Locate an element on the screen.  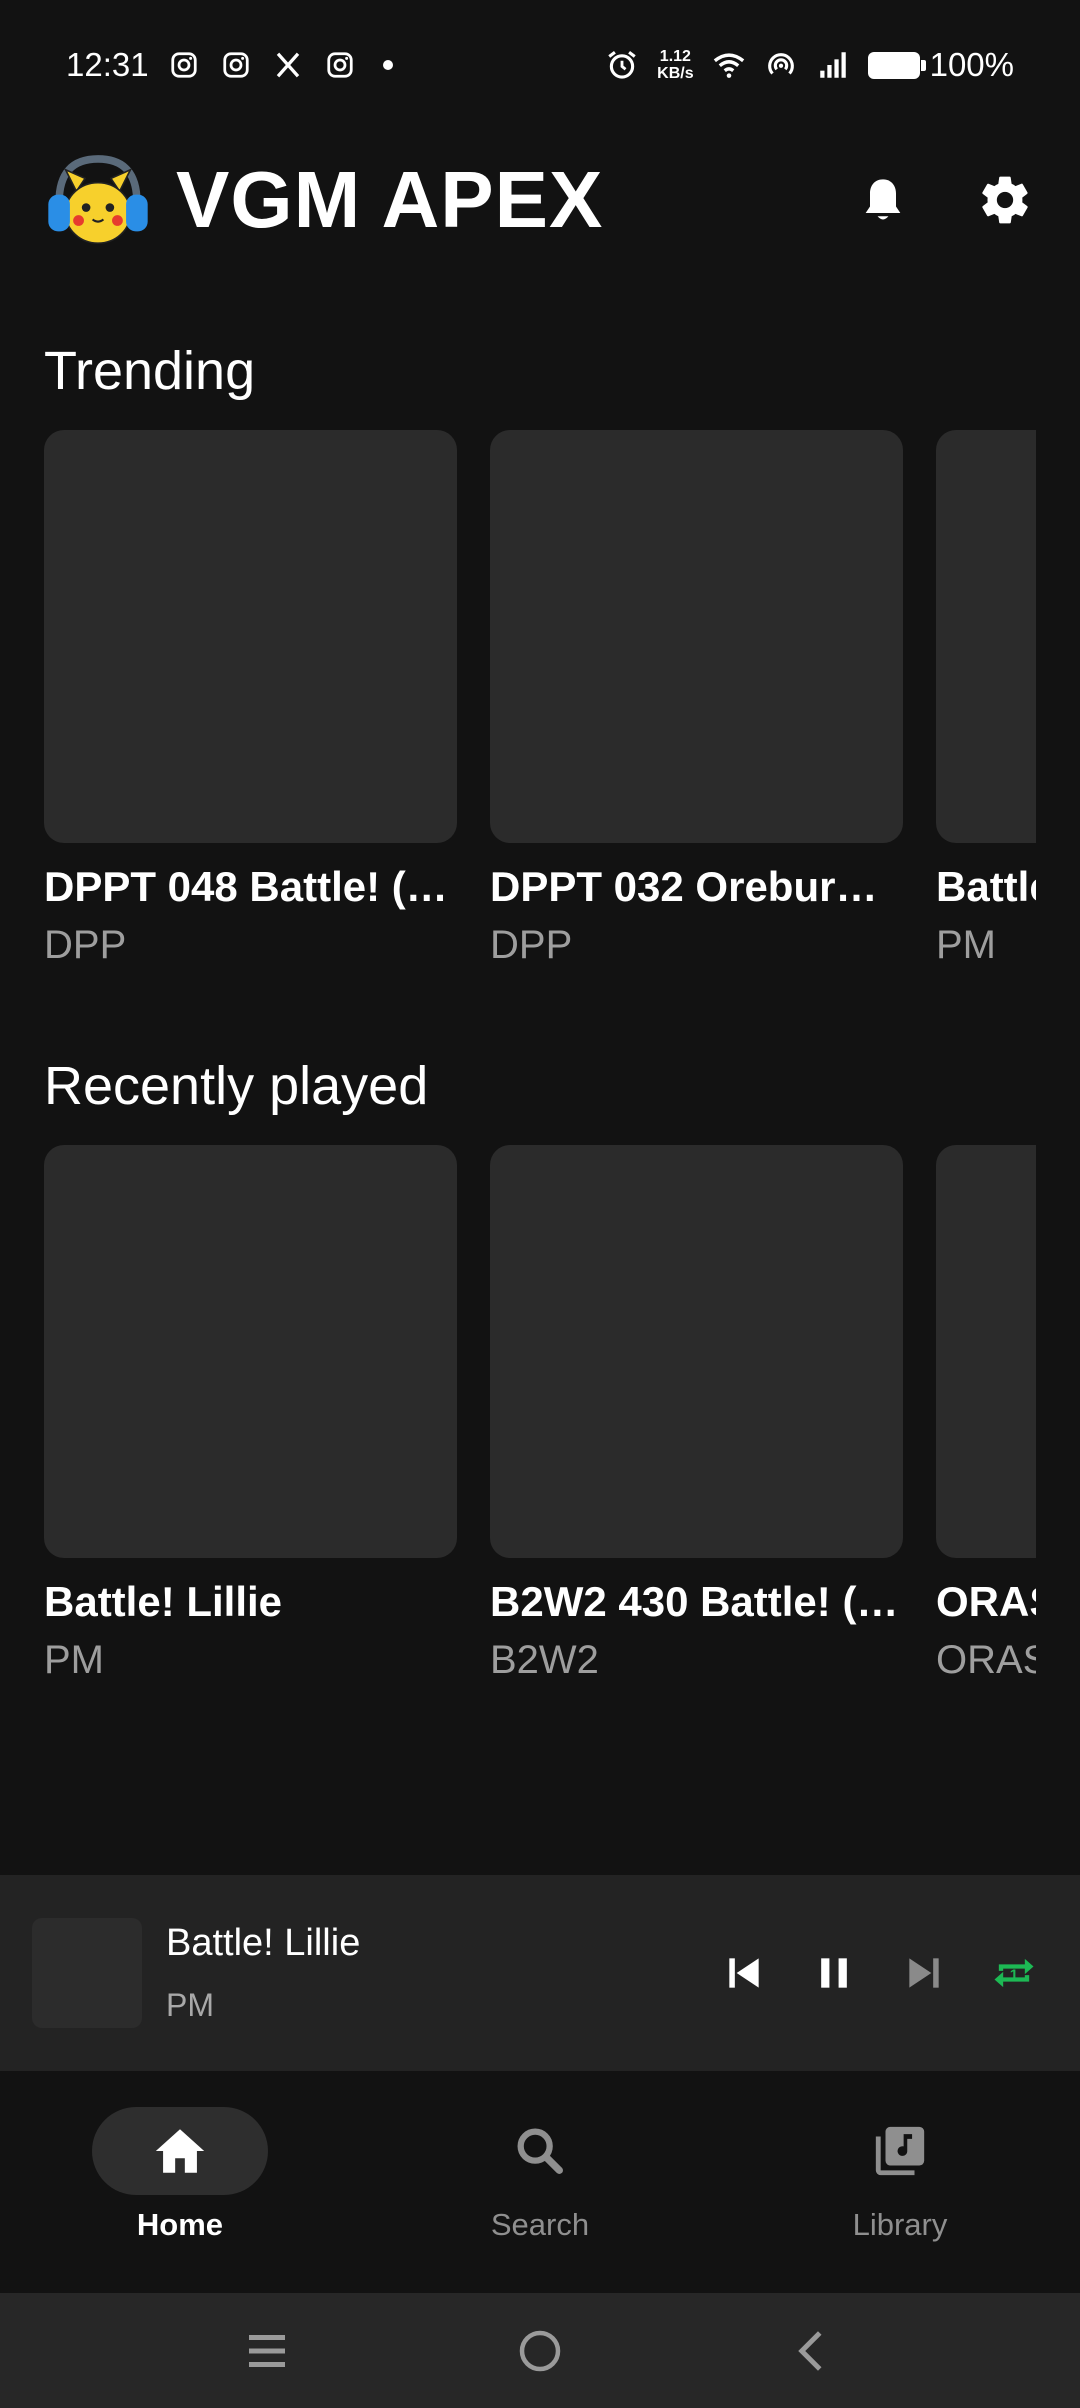
home-system-button is located at coordinates (540, 2351).